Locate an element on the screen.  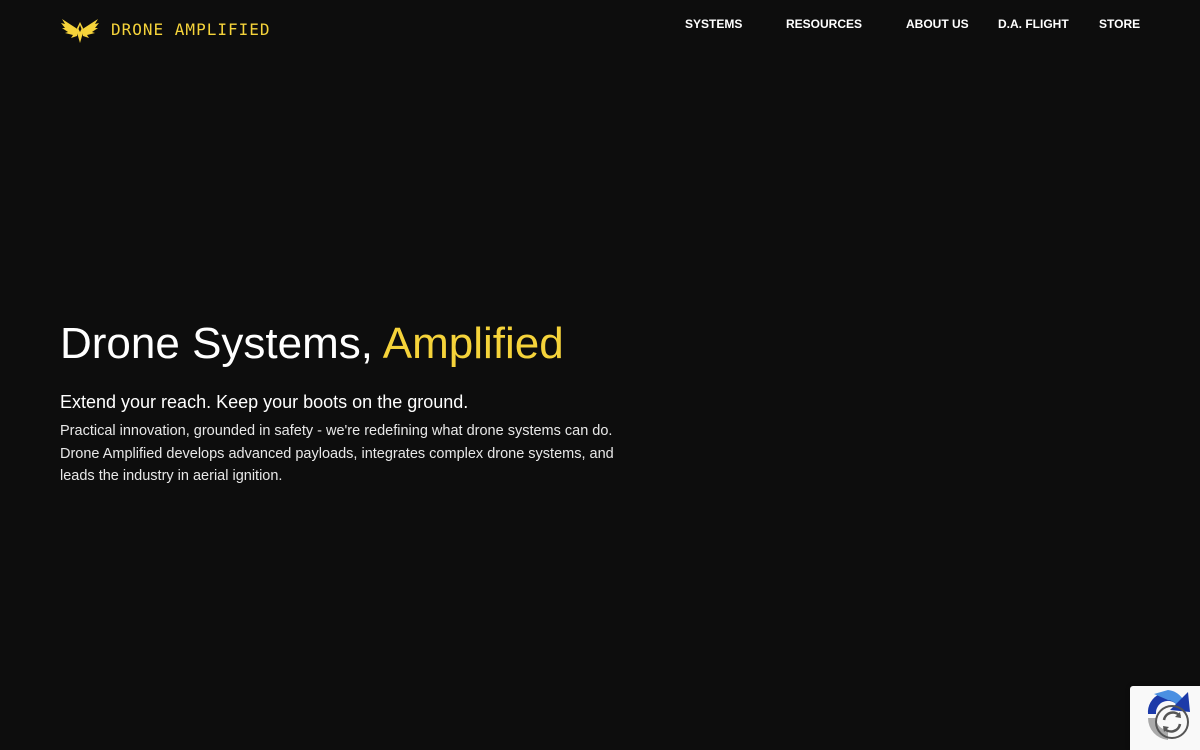
hero-title-accent: Amplified is located at coordinates (473, 343).